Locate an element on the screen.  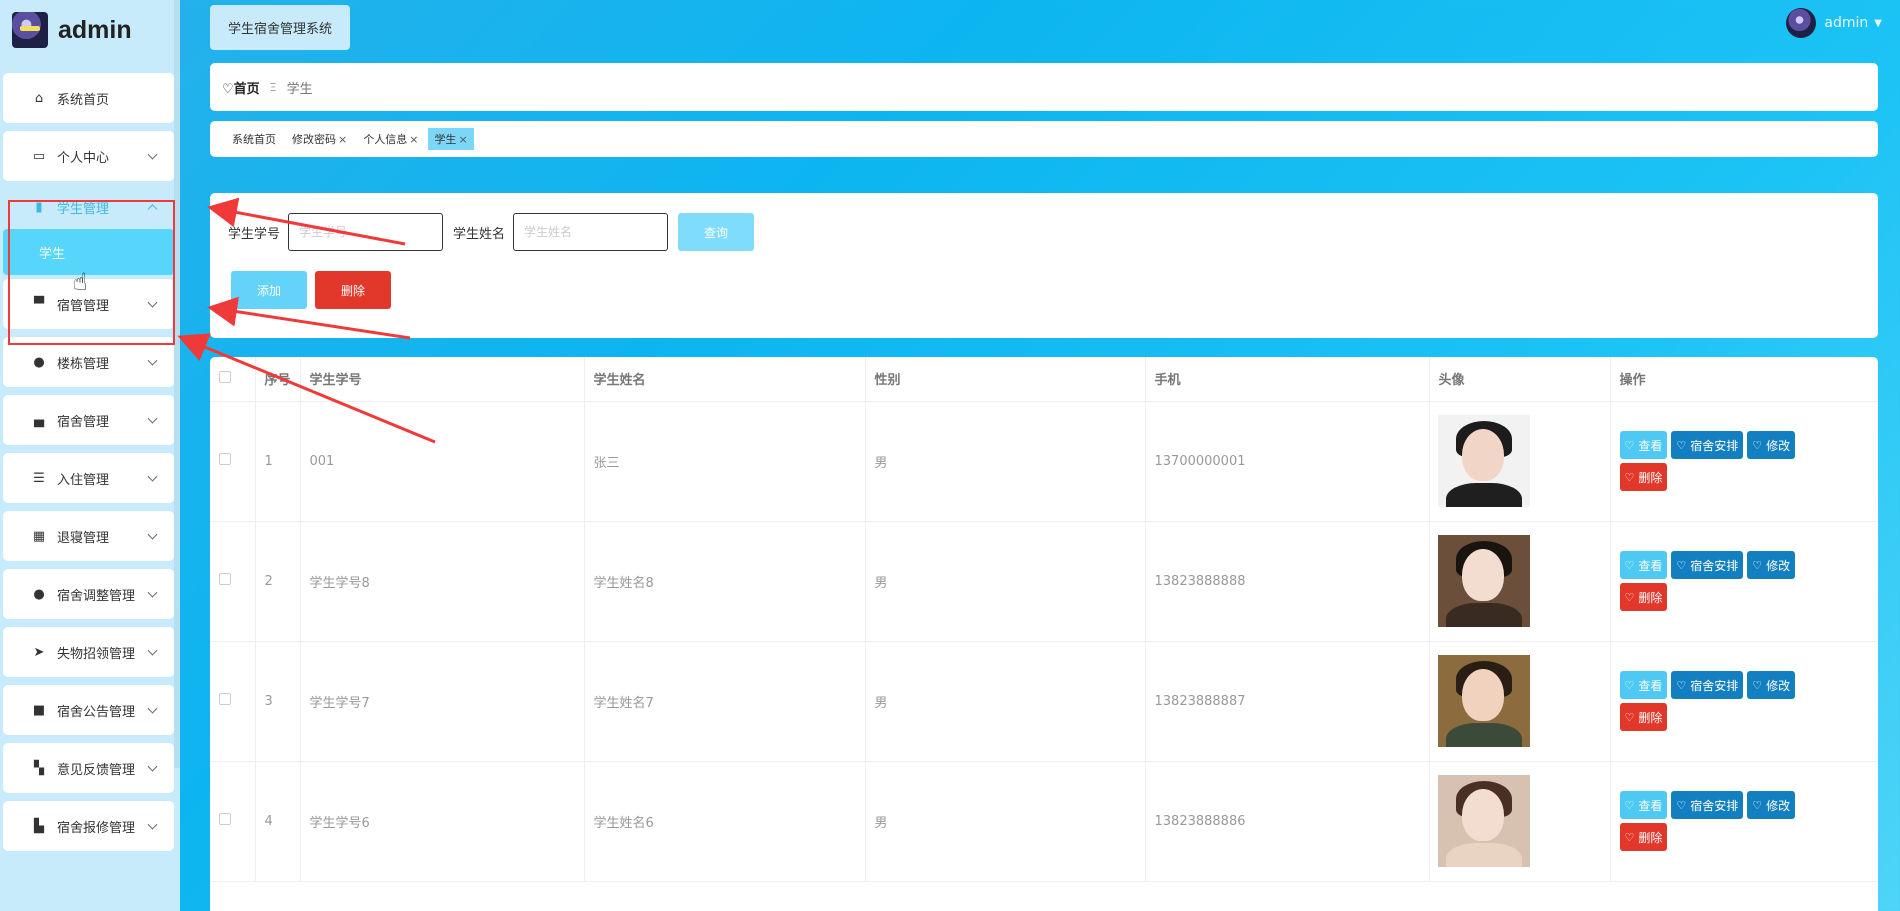
user-menu: admin ▼ is located at coordinates (1834, 23).